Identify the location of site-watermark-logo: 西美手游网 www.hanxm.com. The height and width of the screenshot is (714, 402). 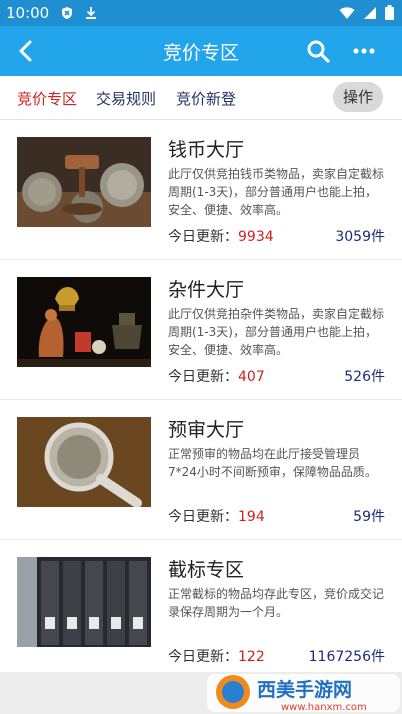
(303, 693).